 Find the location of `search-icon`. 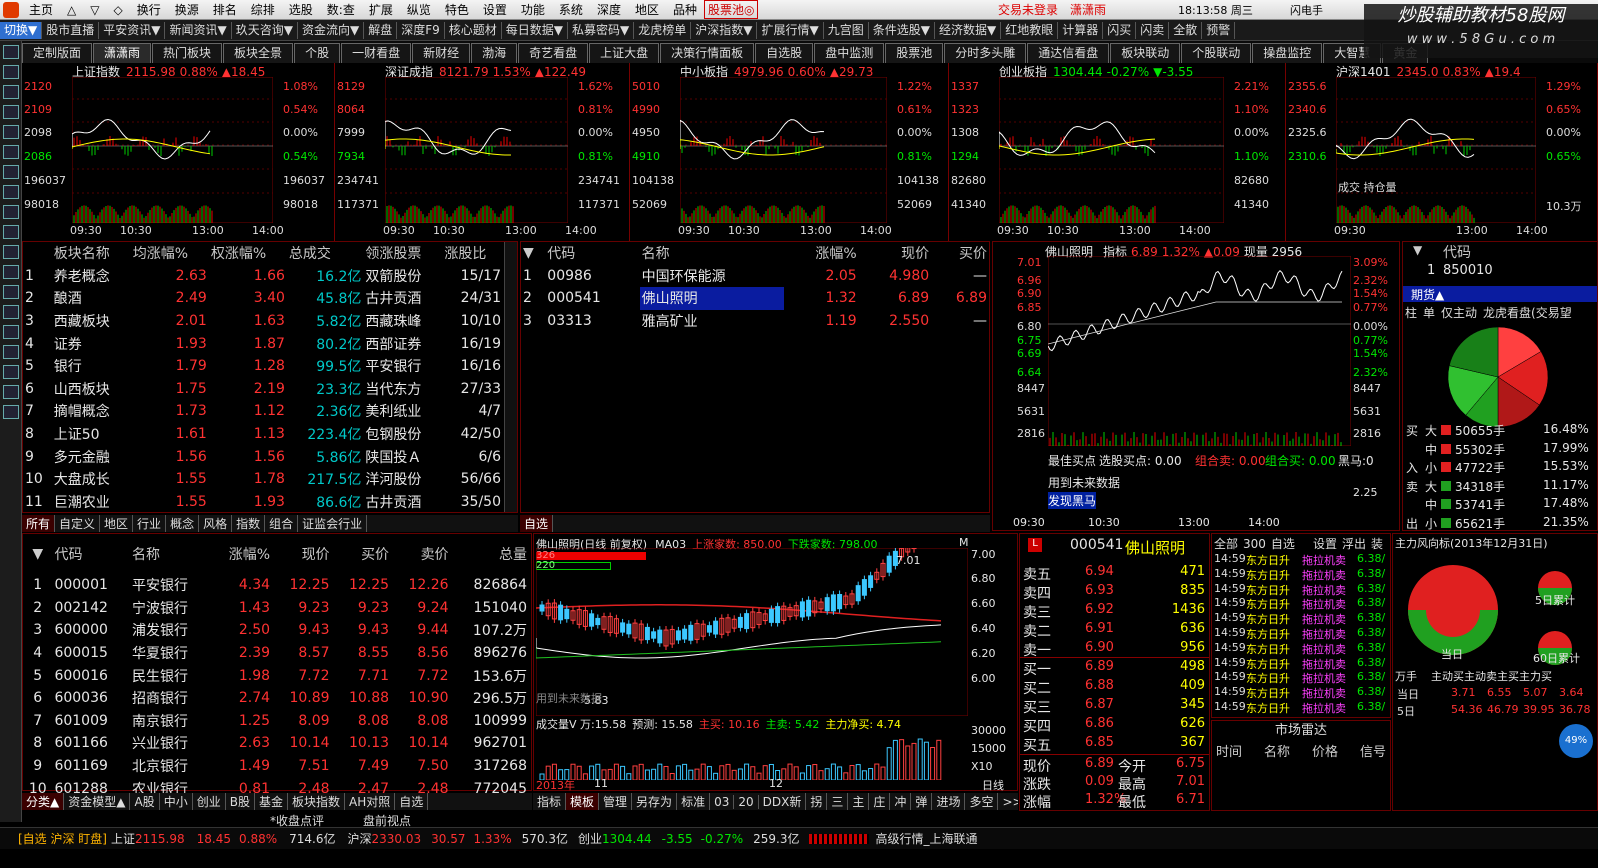

search-icon is located at coordinates (11, 292).